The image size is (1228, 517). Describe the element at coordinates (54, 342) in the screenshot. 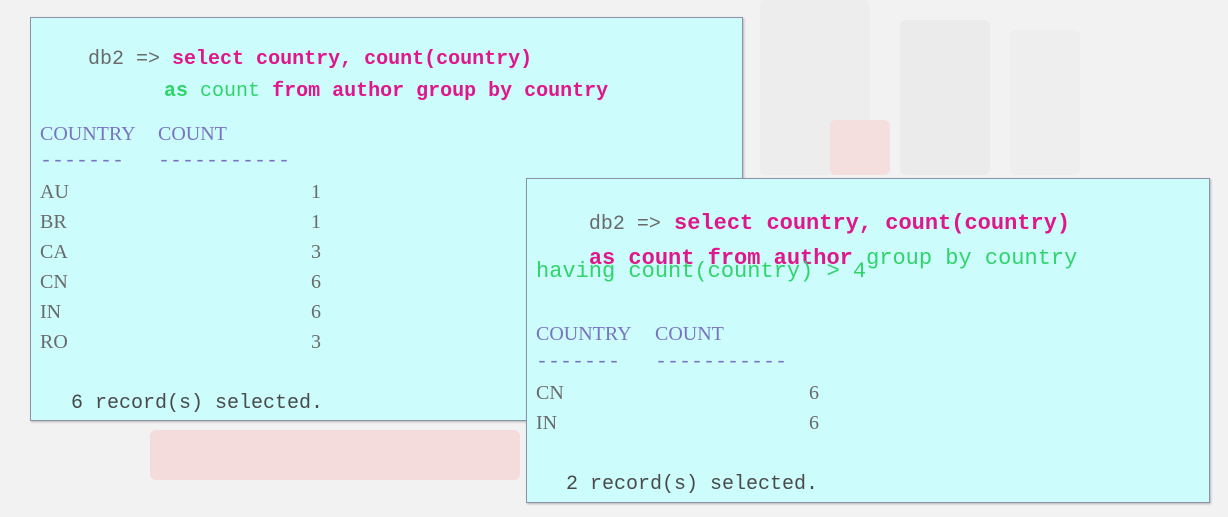

I see `cell-country: RO` at that location.